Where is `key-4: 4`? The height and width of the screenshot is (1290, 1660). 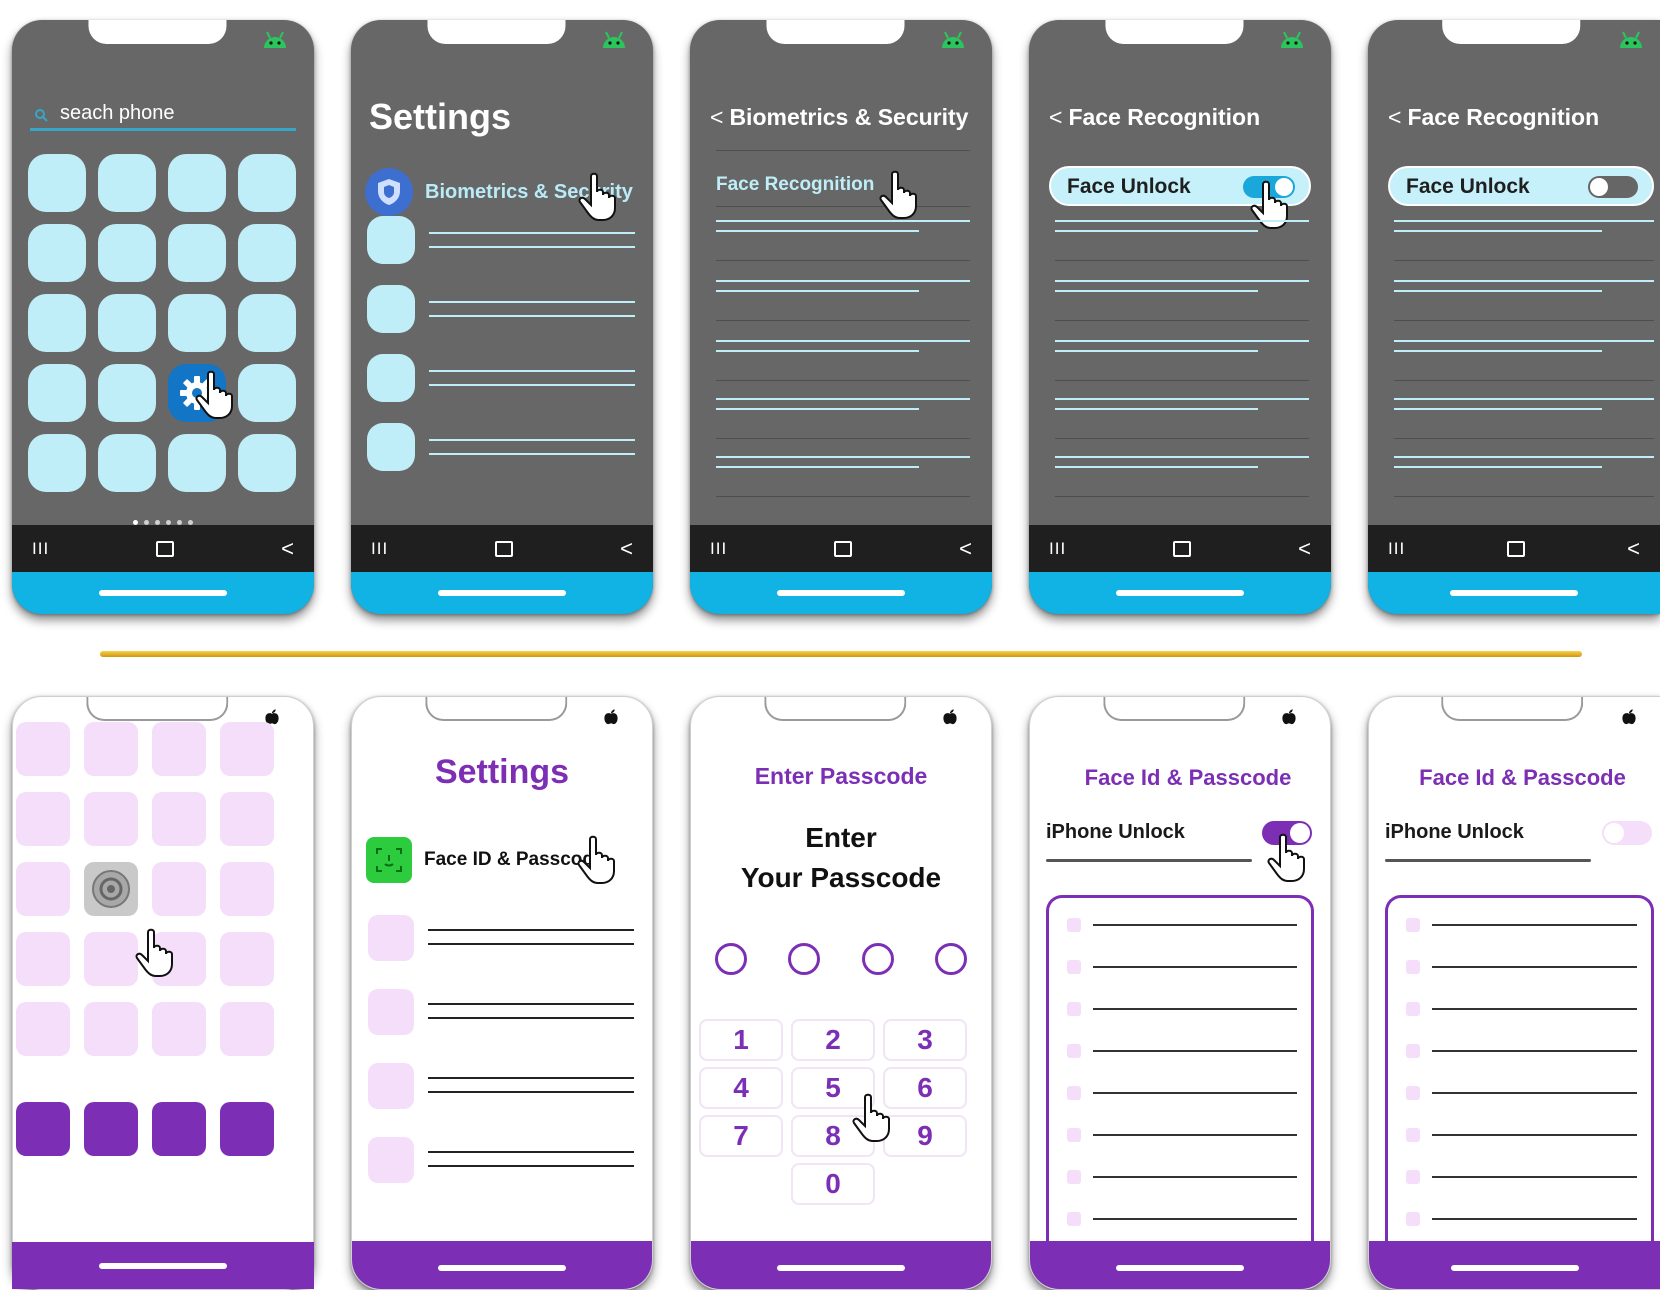
key-4: 4 is located at coordinates (741, 1088).